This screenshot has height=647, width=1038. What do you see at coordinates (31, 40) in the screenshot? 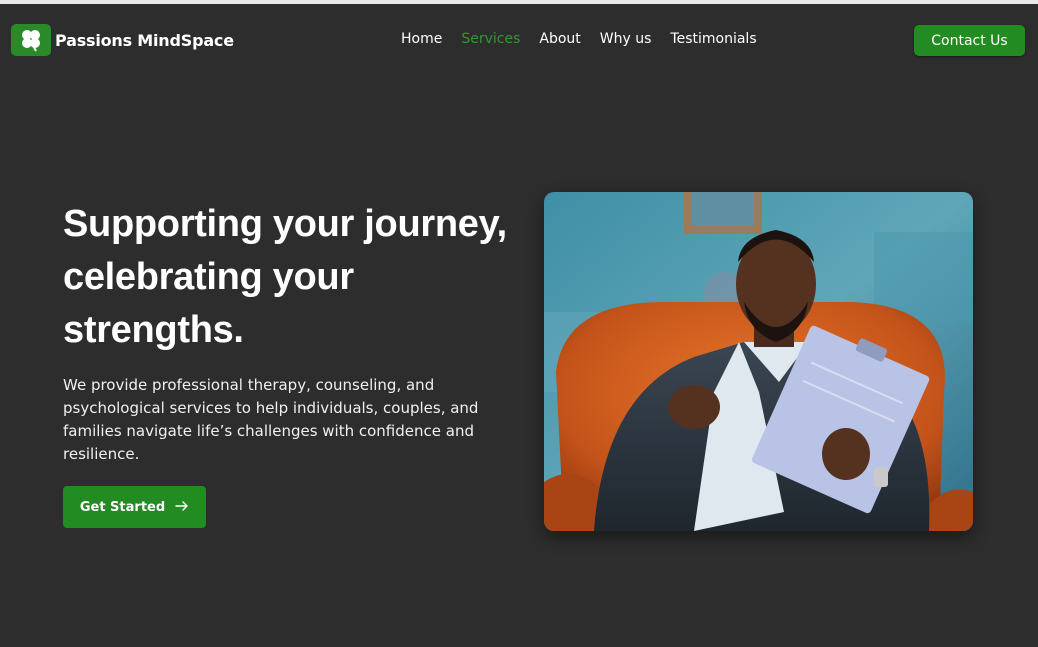
I see `clover-icon` at bounding box center [31, 40].